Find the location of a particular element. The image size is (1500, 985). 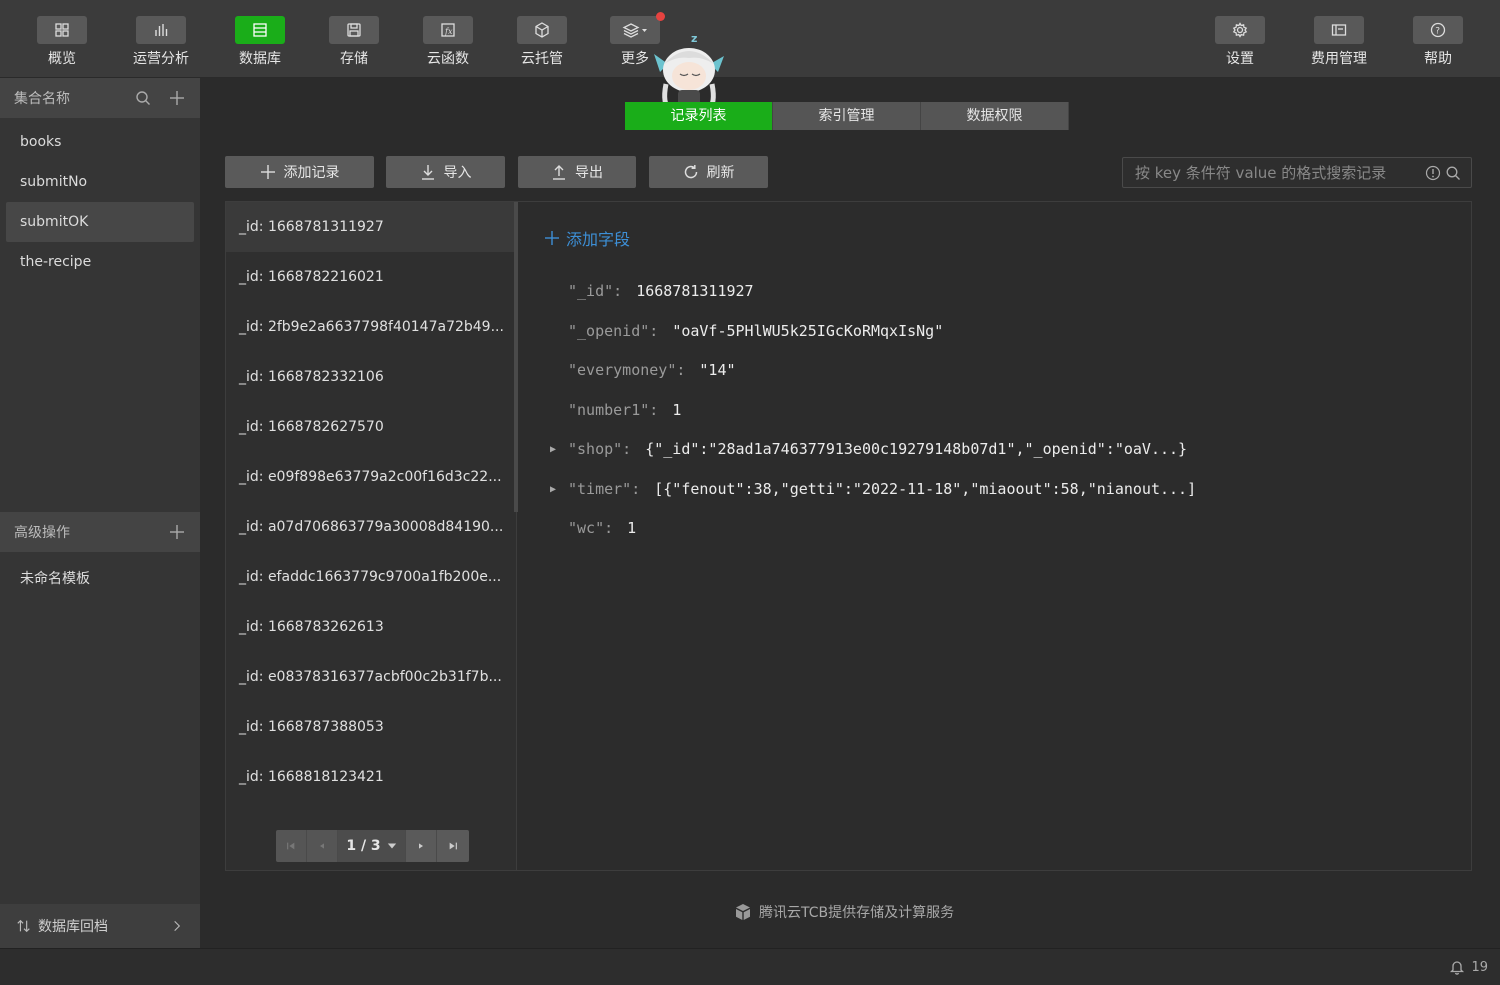

template-item: 未命名模板 is located at coordinates (55, 578).